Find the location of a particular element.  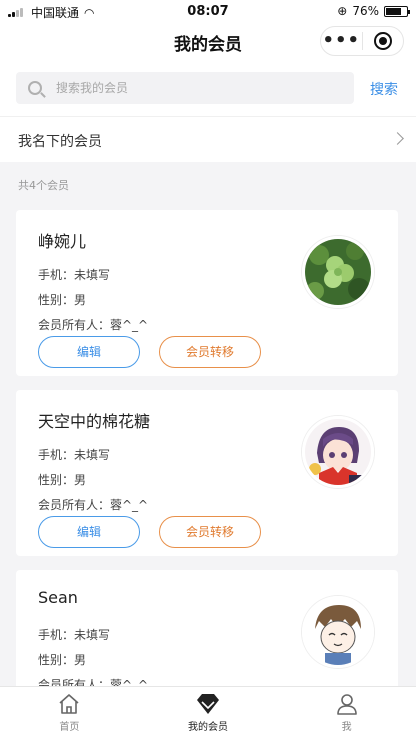

more-icon: ••• is located at coordinates (341, 41).